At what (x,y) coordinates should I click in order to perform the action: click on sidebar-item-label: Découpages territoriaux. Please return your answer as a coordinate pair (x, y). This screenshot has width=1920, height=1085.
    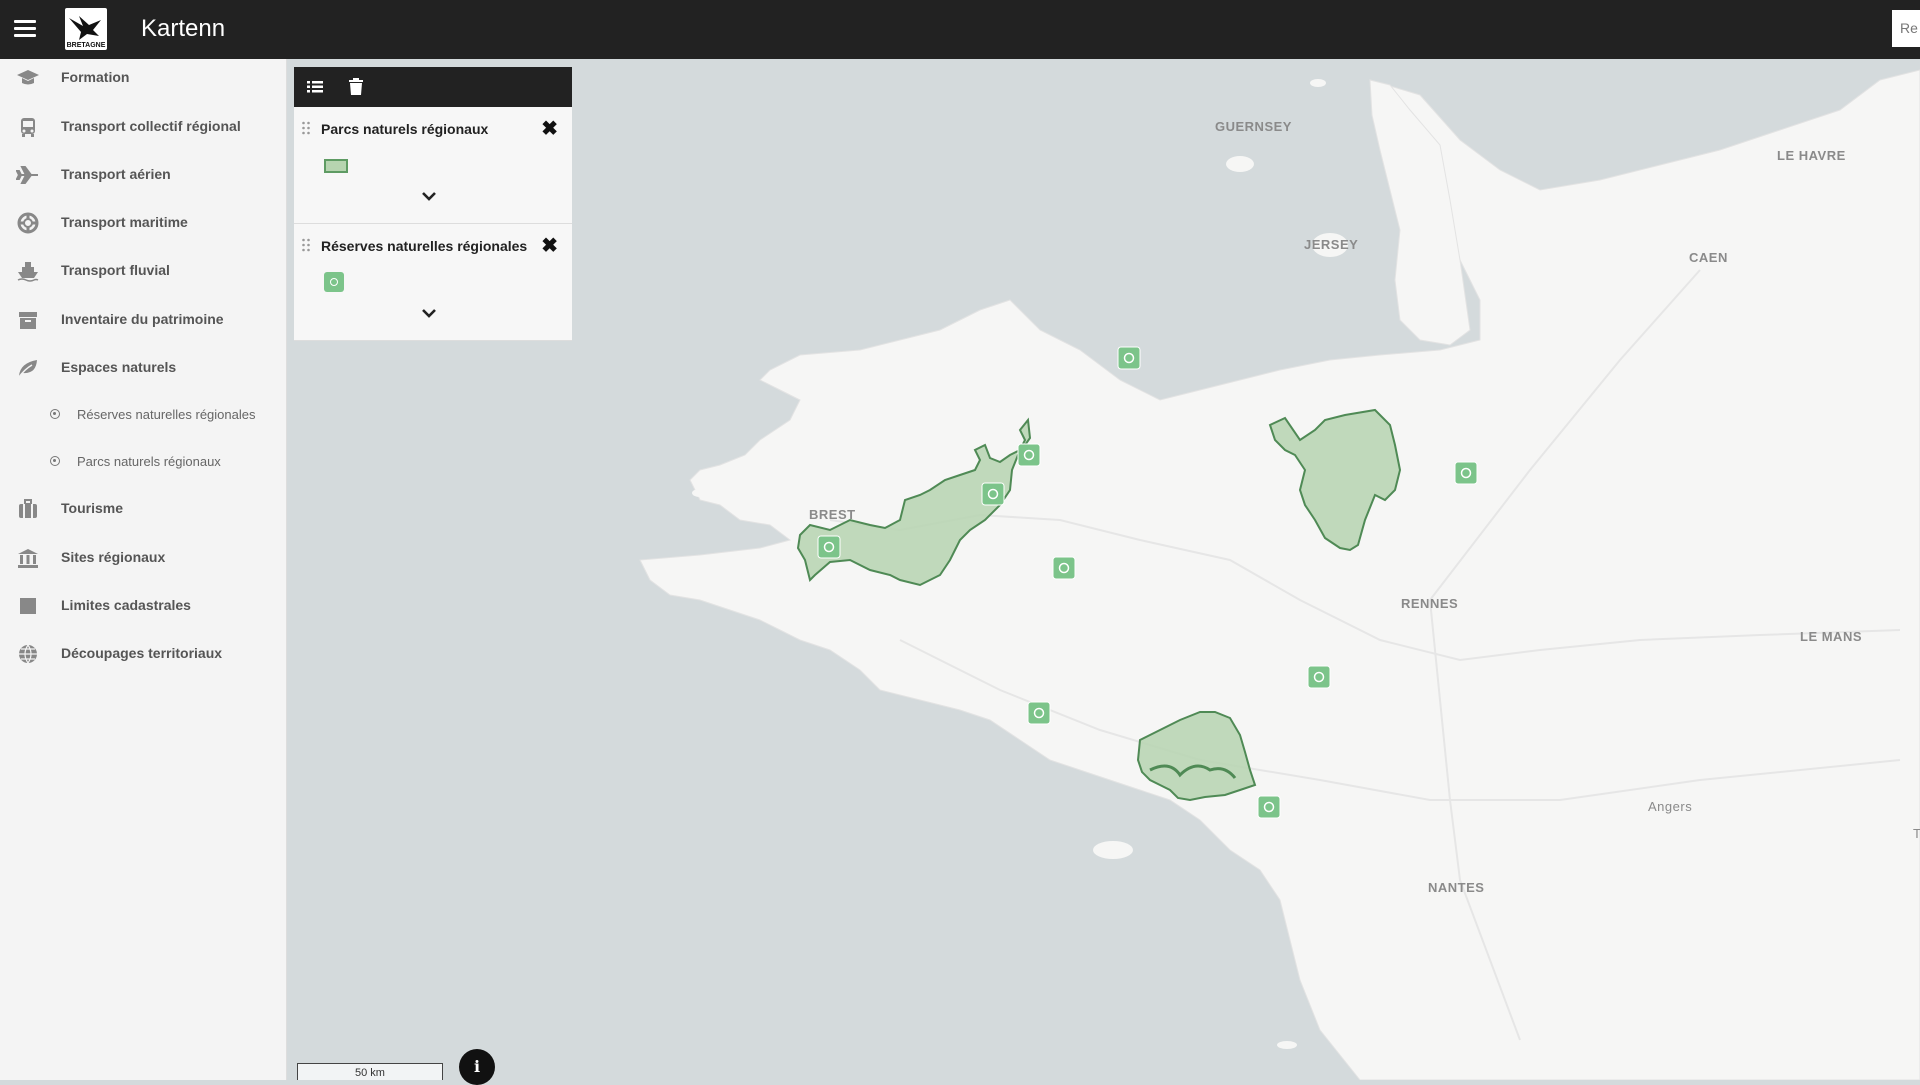
    Looking at the image, I should click on (142, 653).